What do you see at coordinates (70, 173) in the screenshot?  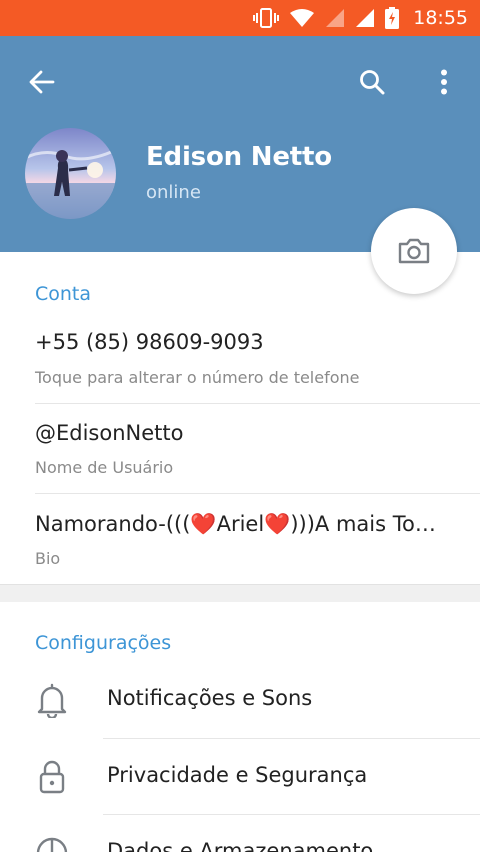 I see `avatar` at bounding box center [70, 173].